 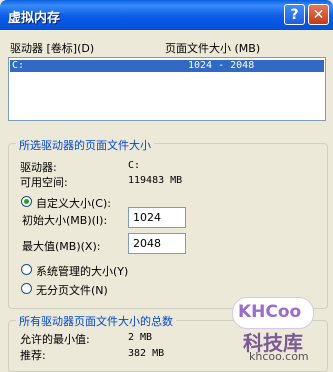 What do you see at coordinates (44, 182) in the screenshot?
I see `free-space-label: 可用空间:` at bounding box center [44, 182].